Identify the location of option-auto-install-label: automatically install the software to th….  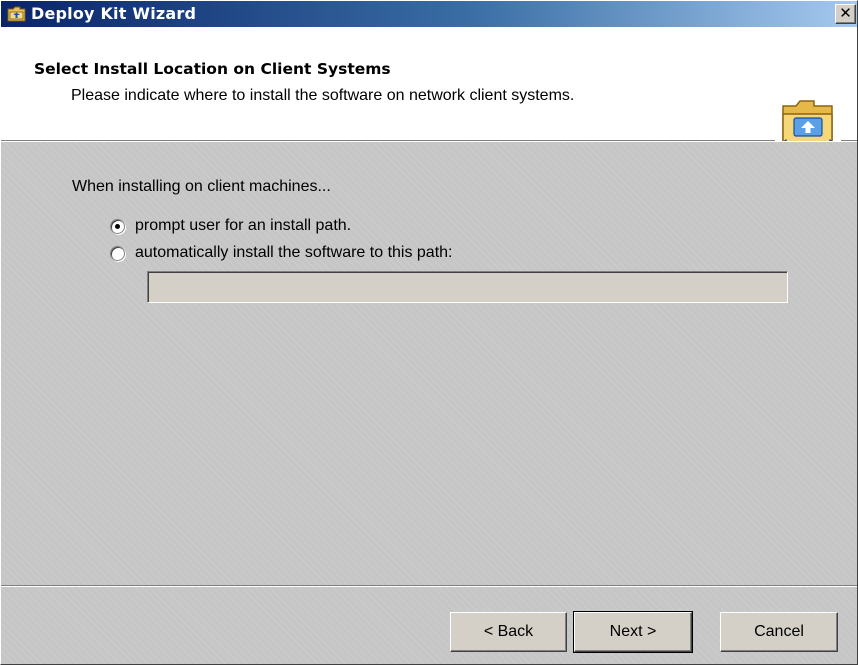
(294, 253).